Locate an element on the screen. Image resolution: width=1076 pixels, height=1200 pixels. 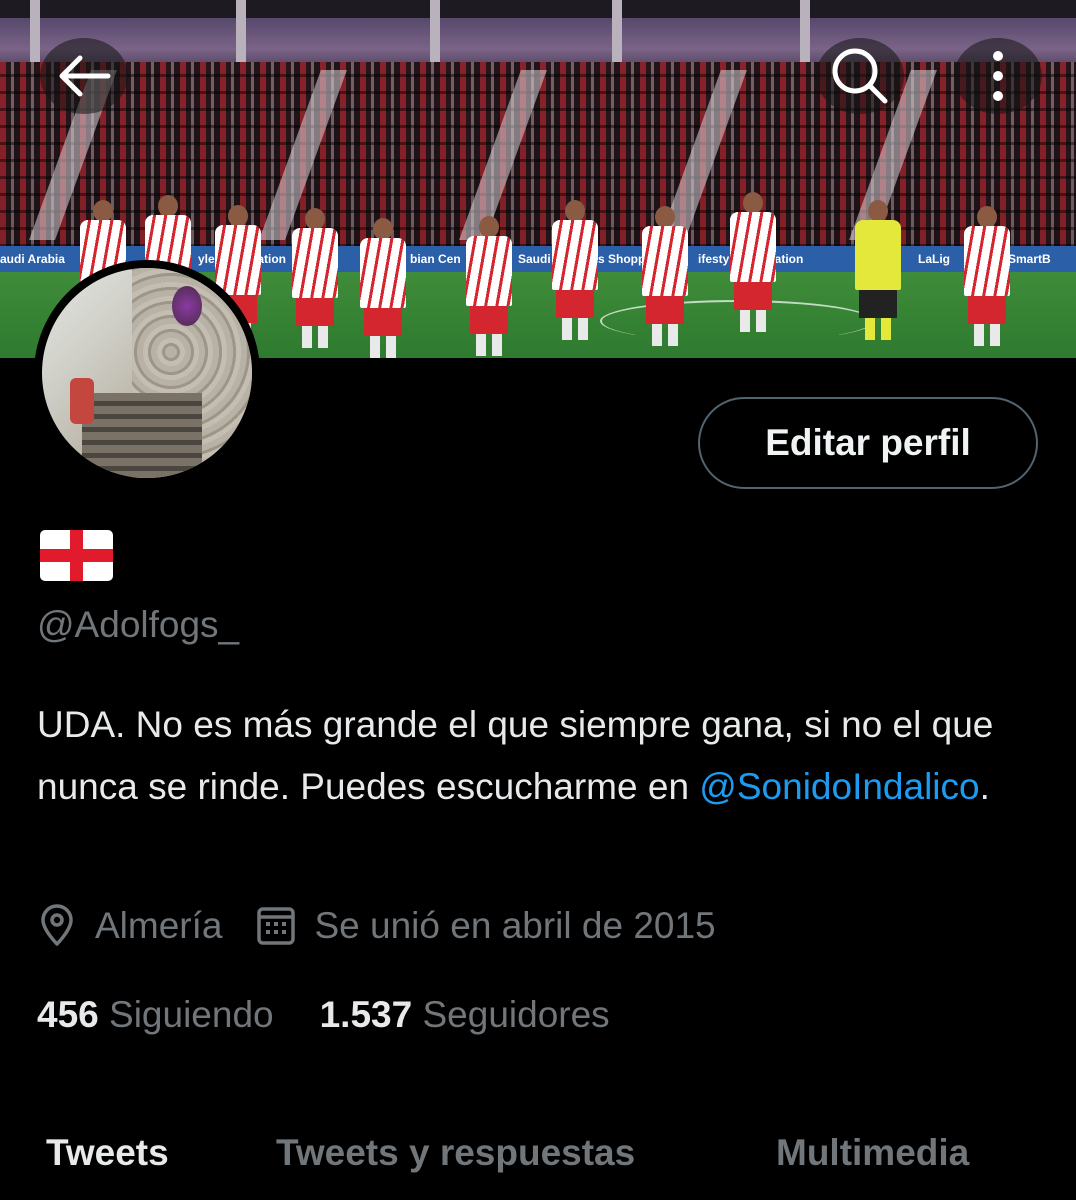
ad-text: SmartB is located at coordinates (1029, 259).